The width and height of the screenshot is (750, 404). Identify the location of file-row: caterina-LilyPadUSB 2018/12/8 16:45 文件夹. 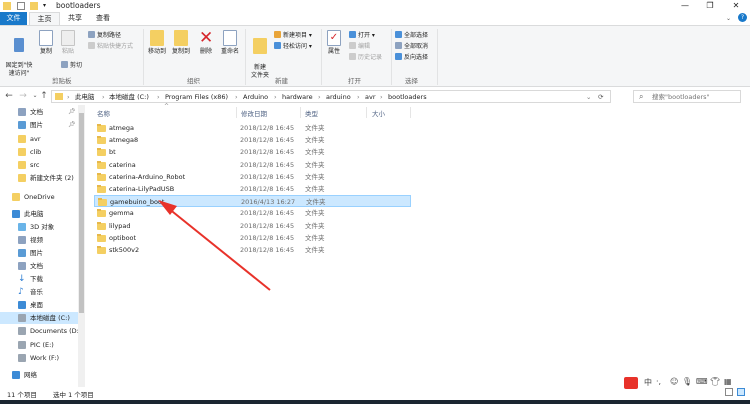
(252, 189).